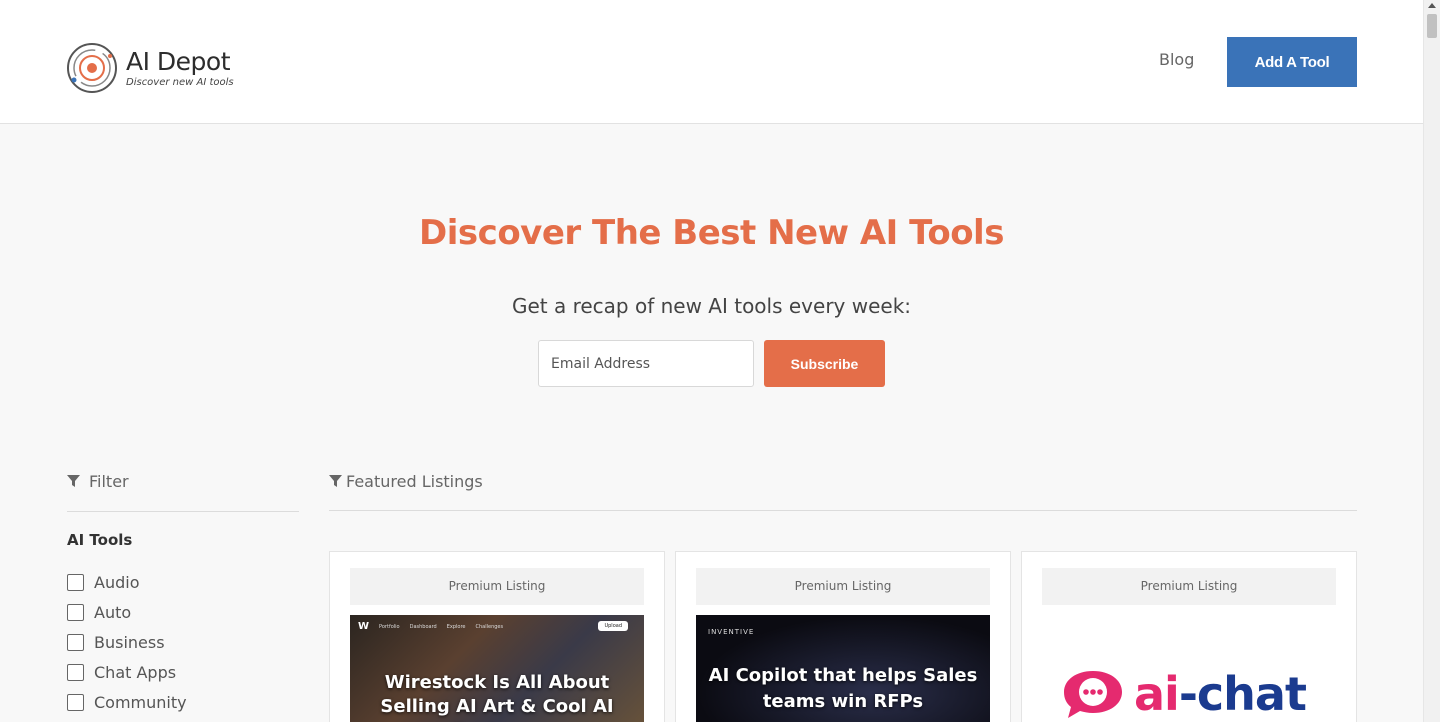  Describe the element at coordinates (456, 626) in the screenshot. I see `thumbnail-nav-item: Explore` at that location.